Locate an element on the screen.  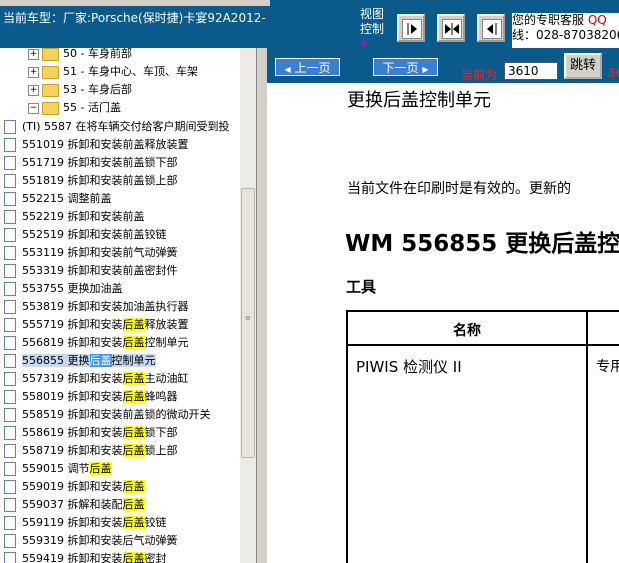
tree-document-item: 553819 拆卸和安装加油盖执行器 is located at coordinates (96, 307).